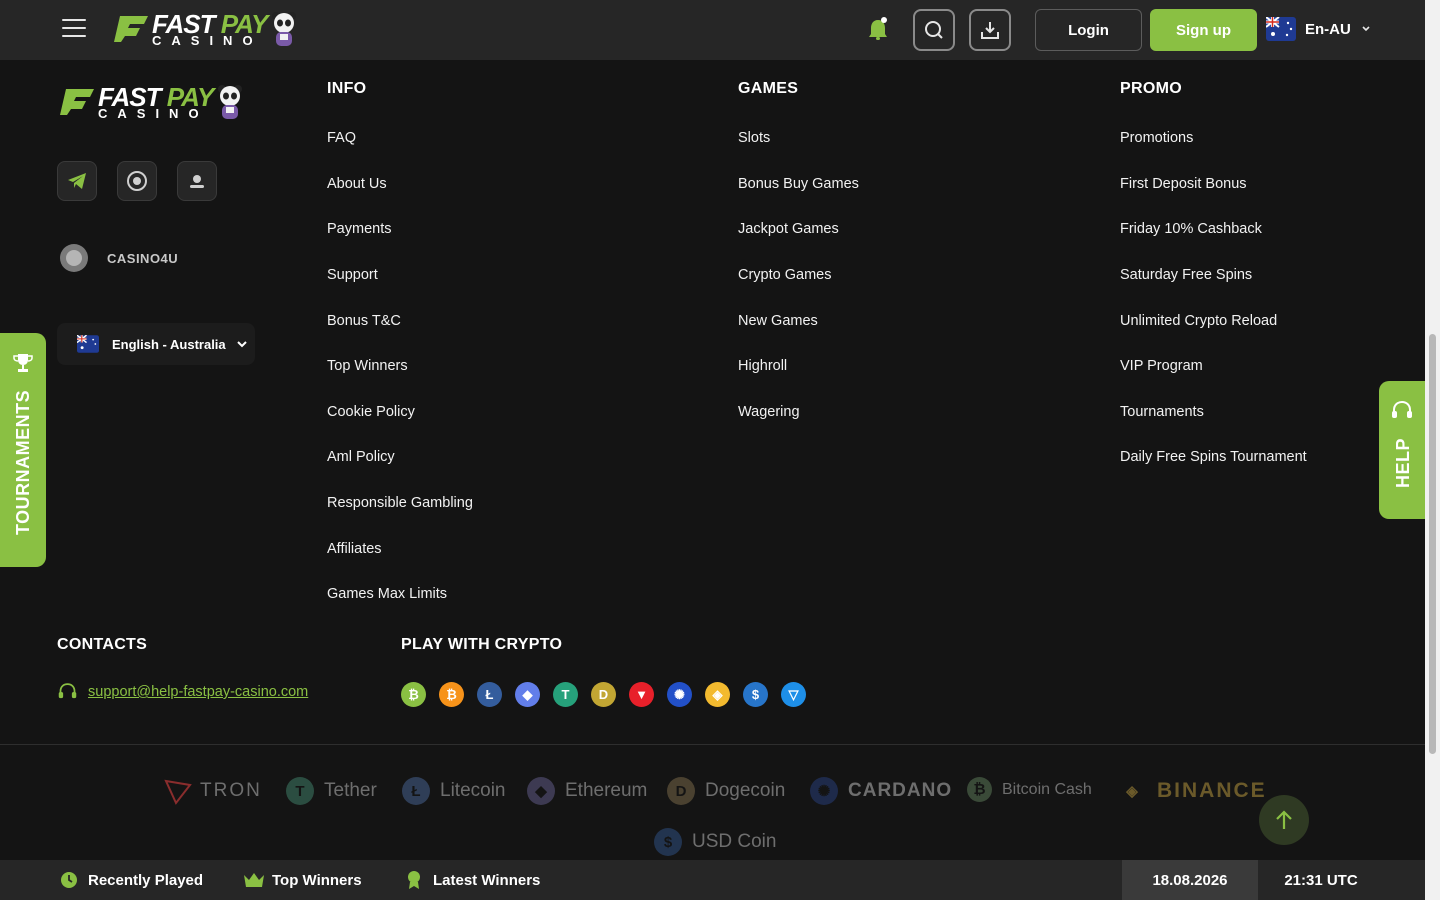 This screenshot has width=1440, height=900. What do you see at coordinates (482, 644) in the screenshot?
I see `crypto-title: PLAY WITH CRYPTO` at bounding box center [482, 644].